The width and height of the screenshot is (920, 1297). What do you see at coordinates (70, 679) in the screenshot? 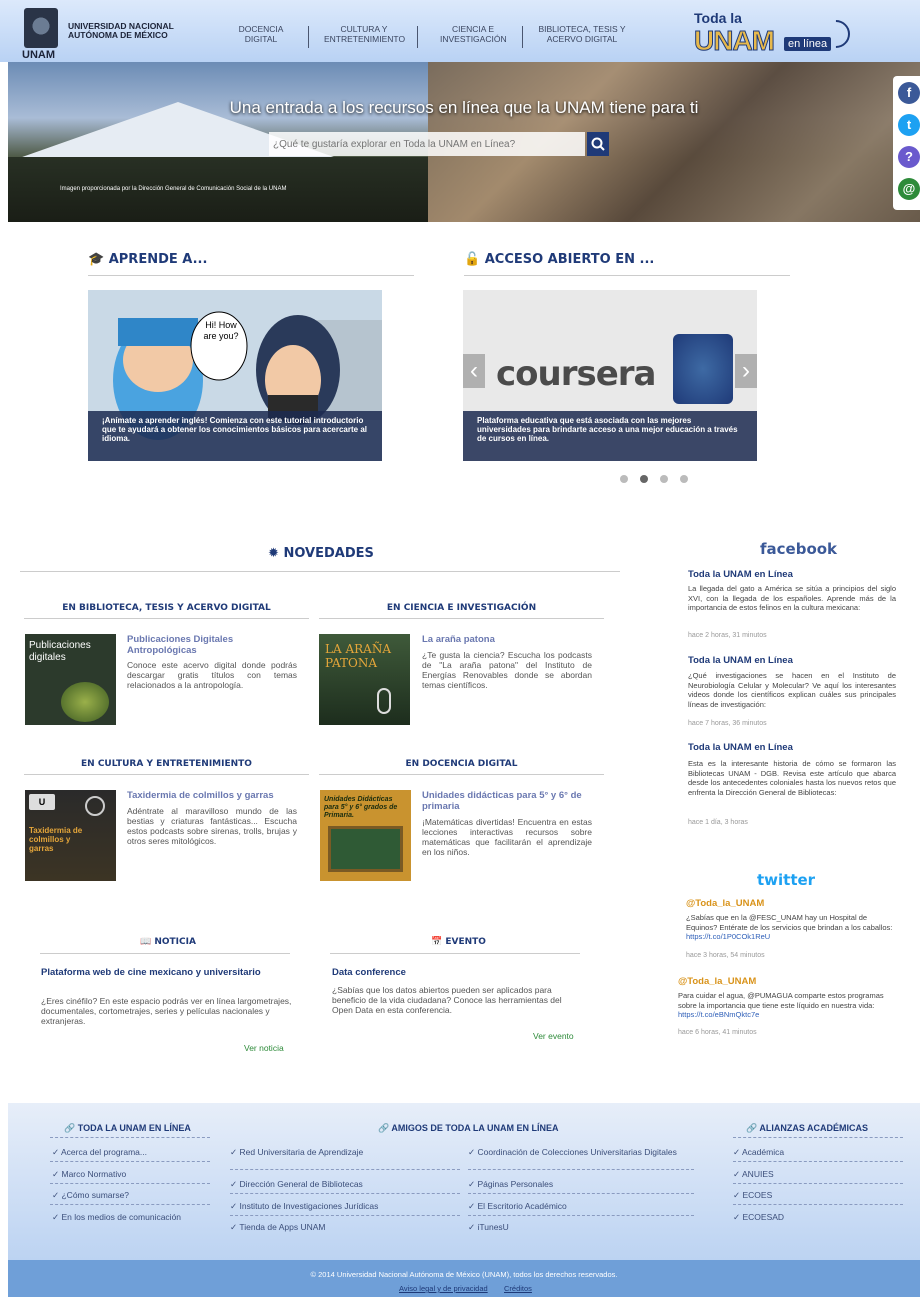
I see `thumb-publicaciones: Publicaciones digitales` at bounding box center [70, 679].